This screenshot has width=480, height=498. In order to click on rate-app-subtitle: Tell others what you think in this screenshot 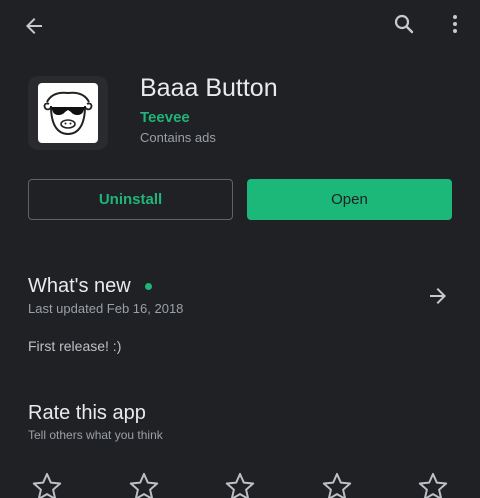, I will do `click(95, 435)`.